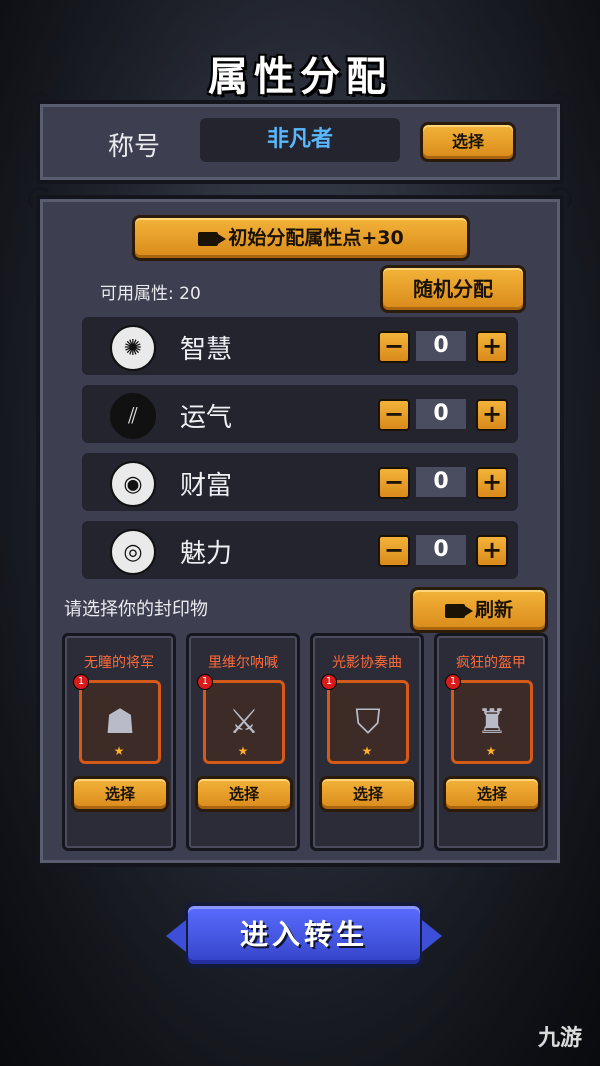 The height and width of the screenshot is (1066, 600). Describe the element at coordinates (316, 238) in the screenshot. I see `ad-button-label: 初始分配属性点+30` at that location.